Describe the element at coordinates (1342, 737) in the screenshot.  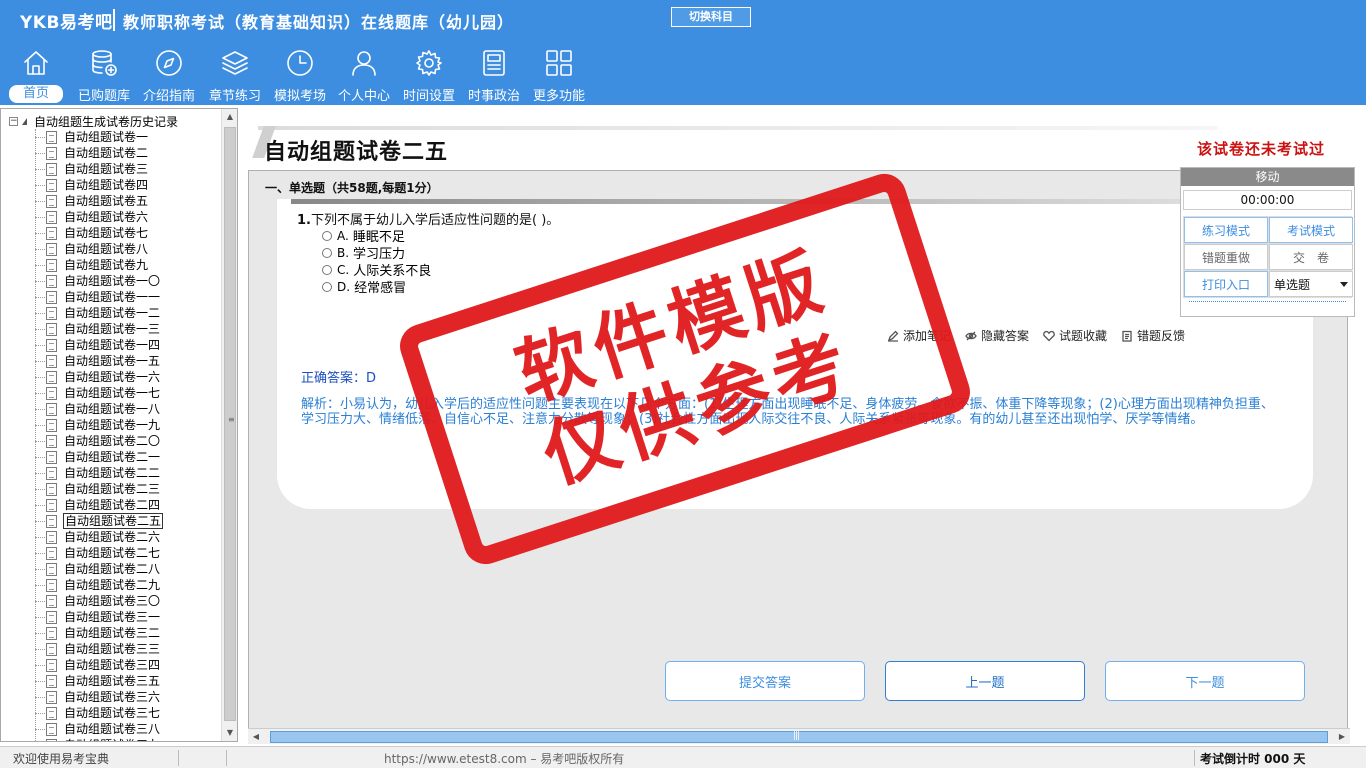
I see `scroll-right-icon: ▶` at that location.